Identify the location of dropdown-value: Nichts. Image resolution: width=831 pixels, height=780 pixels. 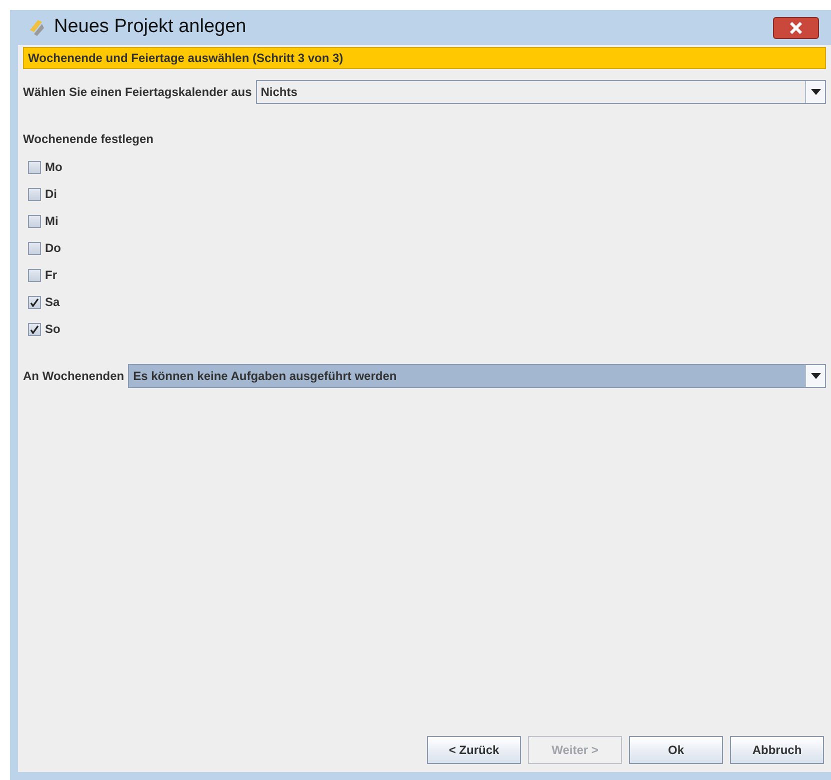
(279, 92).